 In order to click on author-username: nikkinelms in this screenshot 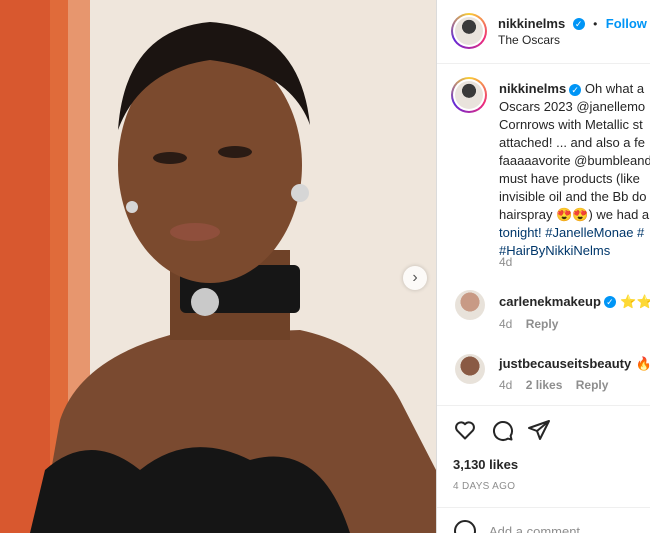, I will do `click(531, 23)`.